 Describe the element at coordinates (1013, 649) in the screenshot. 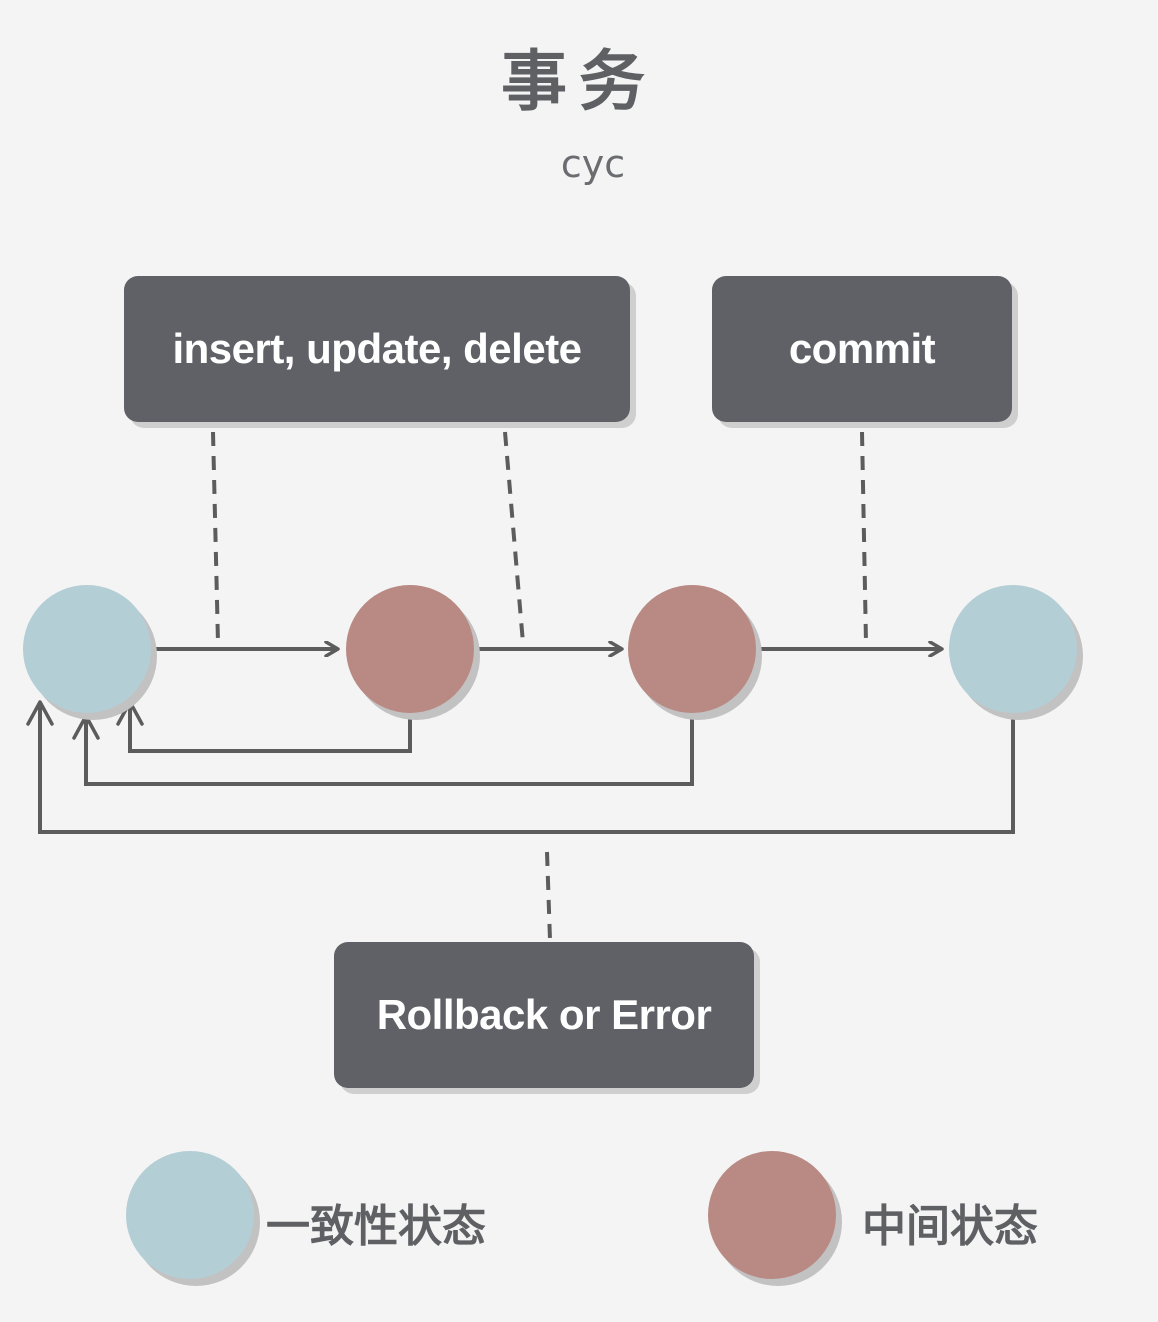

I see `state-consistent-end` at that location.